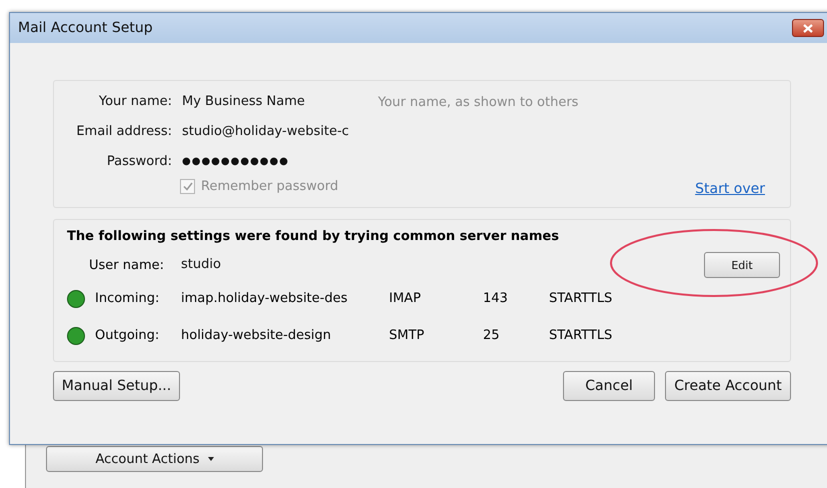  Describe the element at coordinates (127, 298) in the screenshot. I see `field-label: Incoming:` at that location.